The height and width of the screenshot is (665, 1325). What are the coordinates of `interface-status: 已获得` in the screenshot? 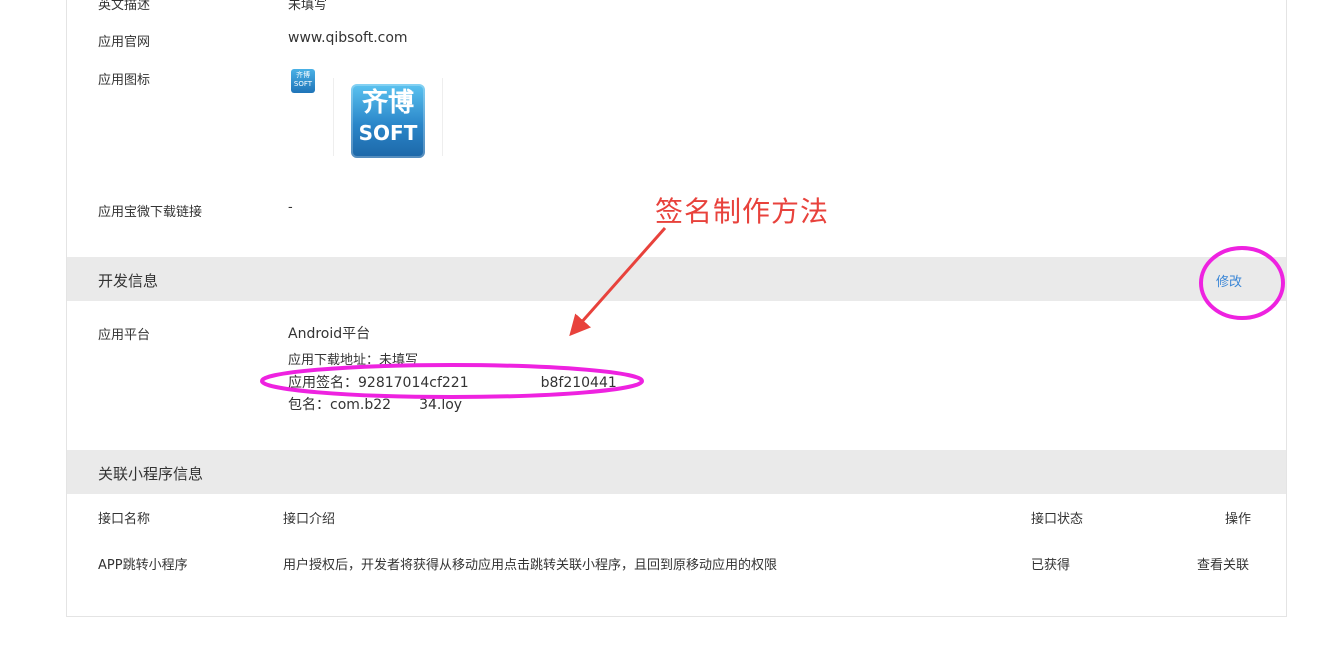 It's located at (1051, 565).